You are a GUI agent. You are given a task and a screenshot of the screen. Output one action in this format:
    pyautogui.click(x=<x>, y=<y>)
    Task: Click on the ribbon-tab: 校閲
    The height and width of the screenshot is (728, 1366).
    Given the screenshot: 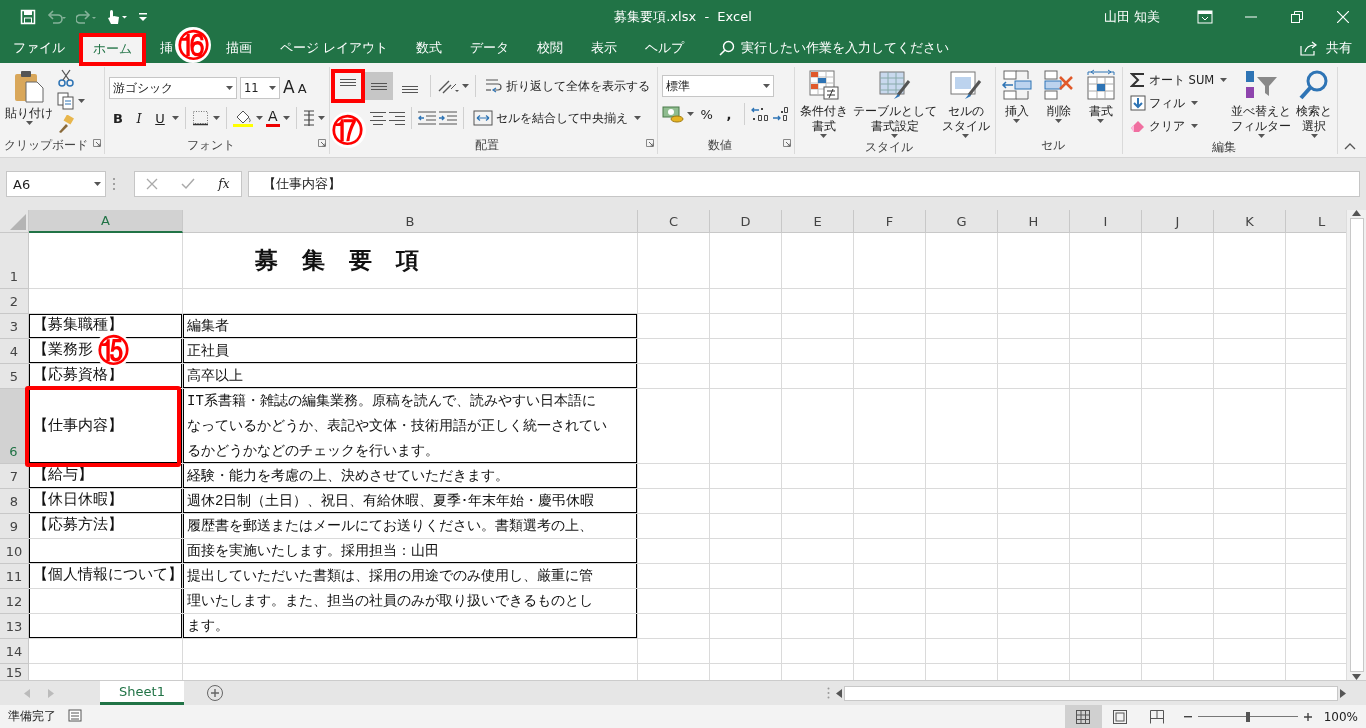 What is the action you would take?
    pyautogui.click(x=550, y=48)
    